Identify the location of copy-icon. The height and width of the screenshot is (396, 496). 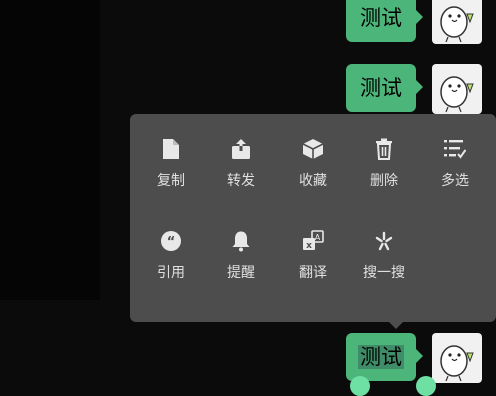
(171, 149).